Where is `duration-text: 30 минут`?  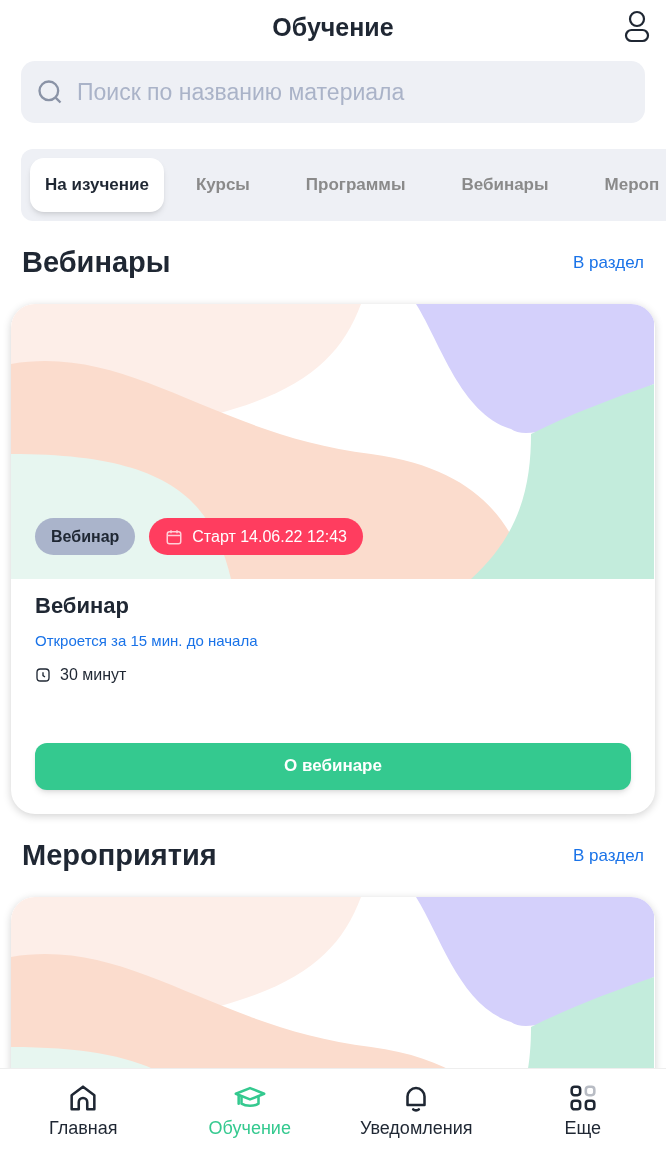 duration-text: 30 минут is located at coordinates (93, 674).